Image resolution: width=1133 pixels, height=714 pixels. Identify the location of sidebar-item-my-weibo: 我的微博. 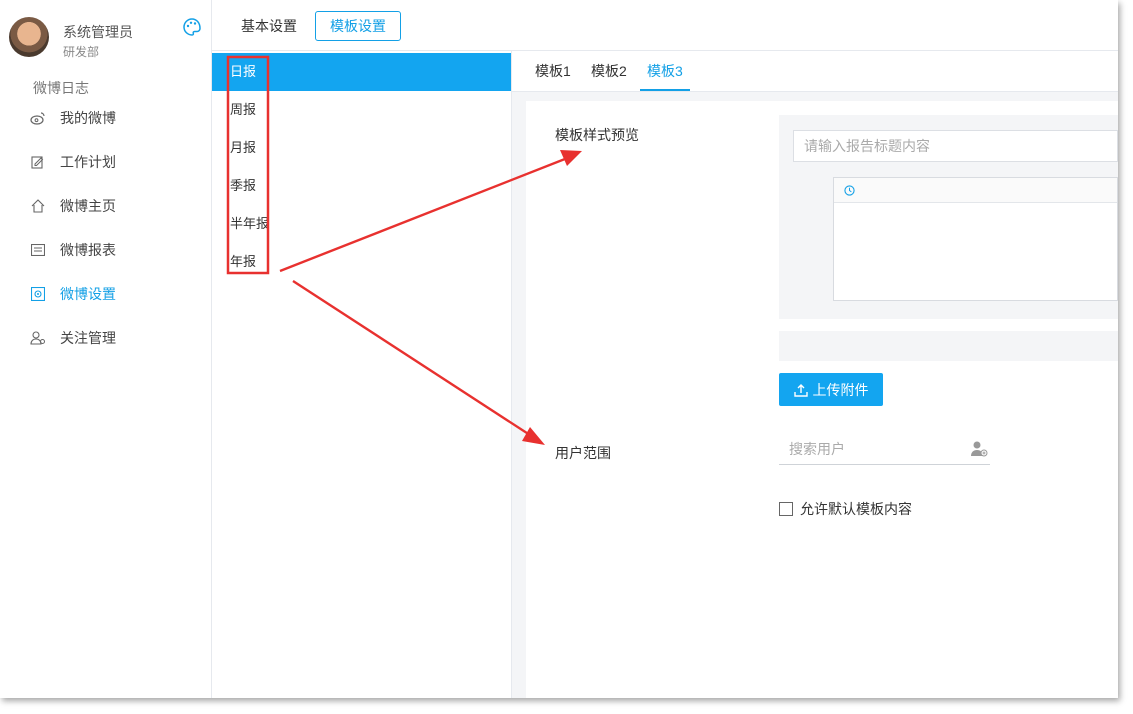
(105, 118).